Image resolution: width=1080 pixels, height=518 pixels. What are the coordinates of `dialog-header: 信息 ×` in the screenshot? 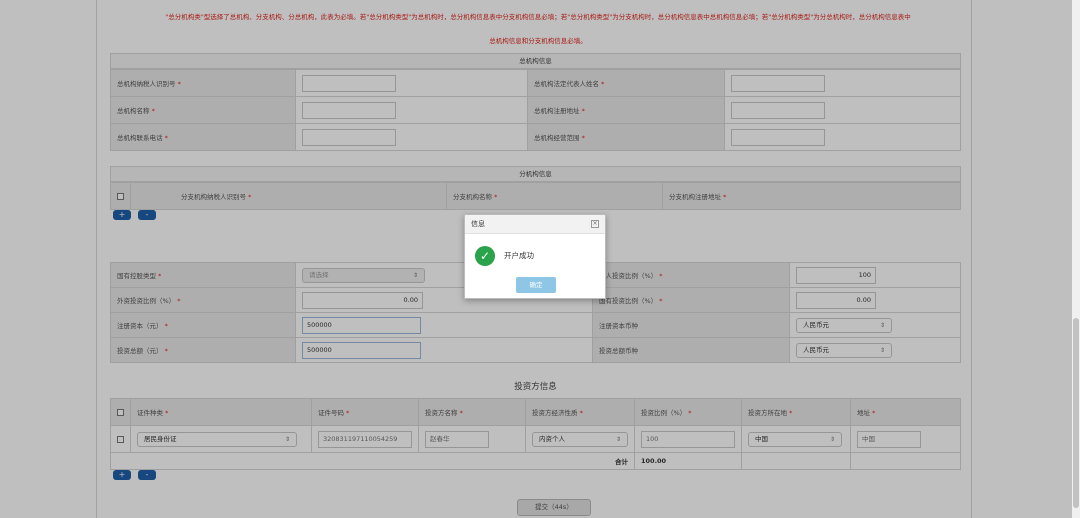 It's located at (535, 224).